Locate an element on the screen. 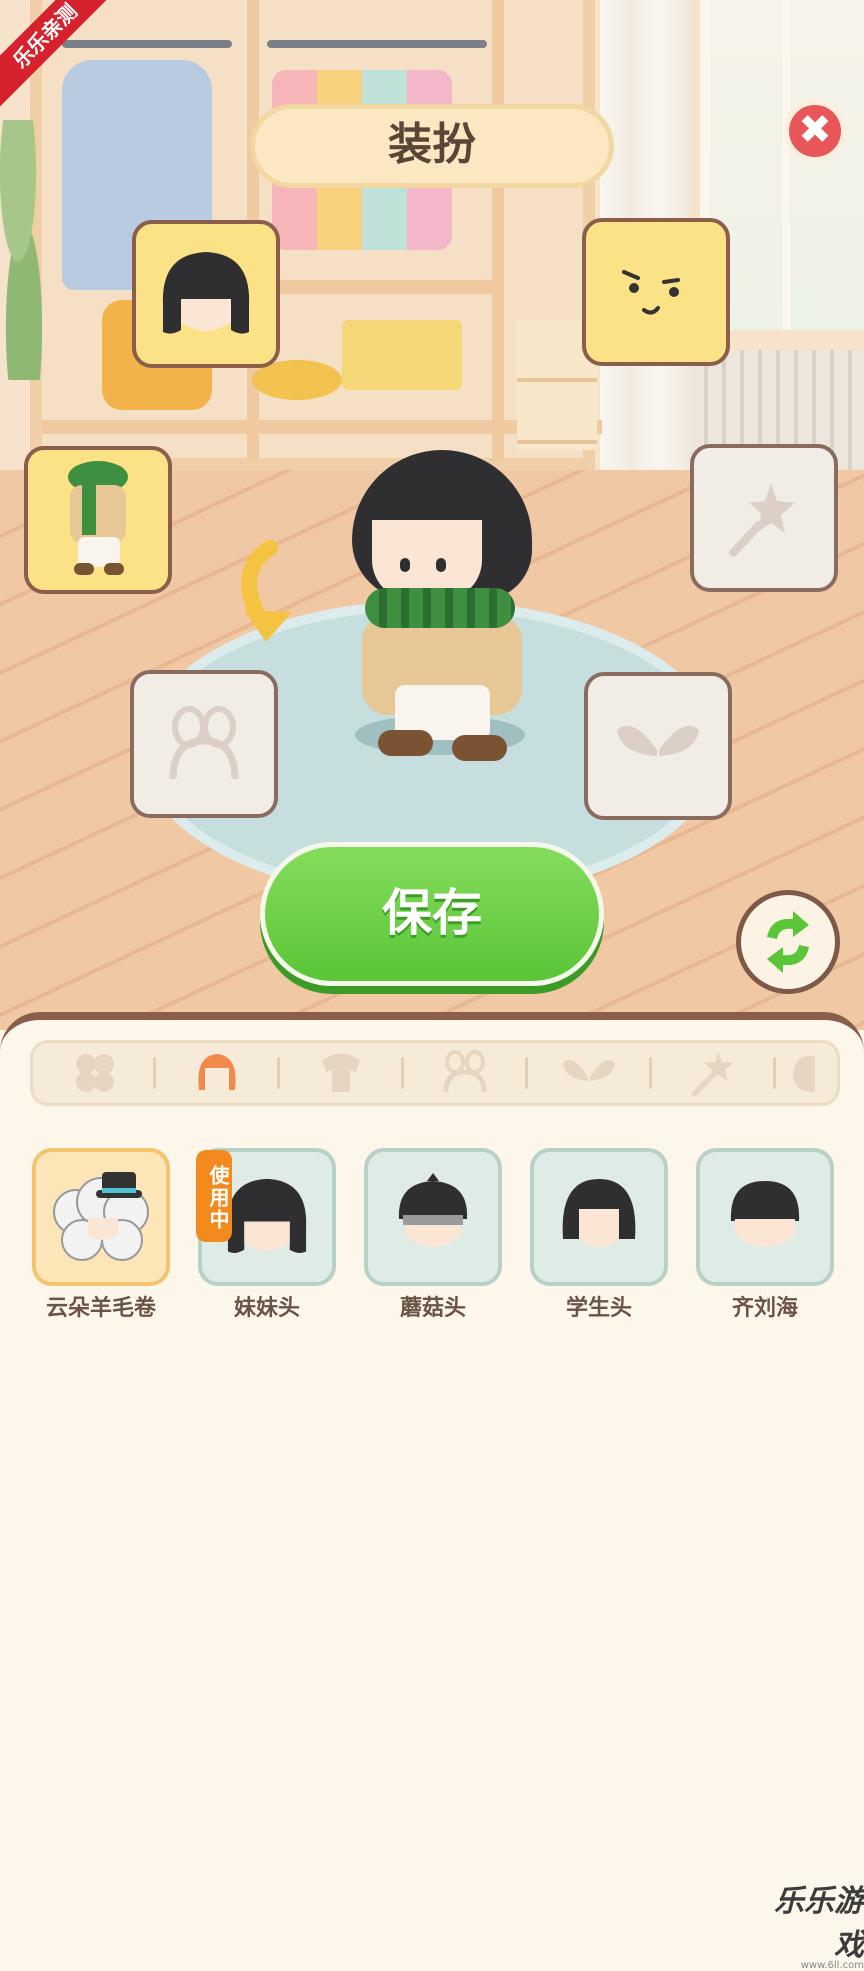  outfit-slot is located at coordinates (98, 520).